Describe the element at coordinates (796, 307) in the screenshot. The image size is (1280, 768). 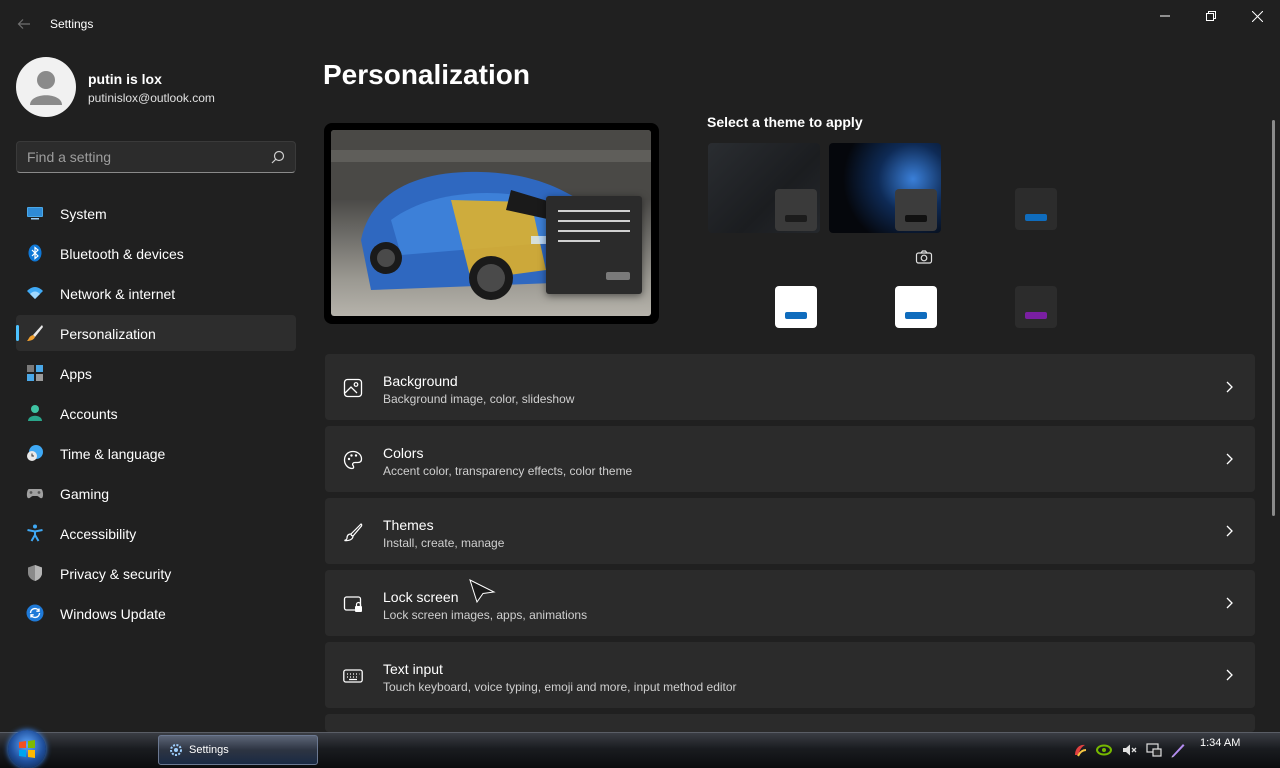
I see `theme-tile-light` at that location.